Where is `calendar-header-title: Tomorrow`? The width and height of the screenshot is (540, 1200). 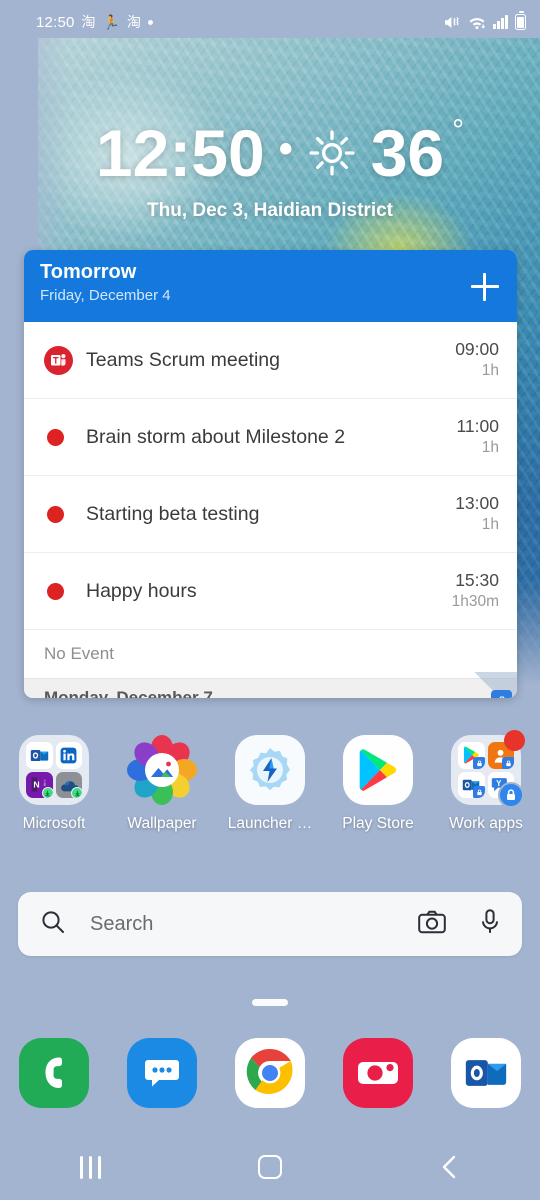
calendar-header-title: Tomorrow is located at coordinates (88, 272).